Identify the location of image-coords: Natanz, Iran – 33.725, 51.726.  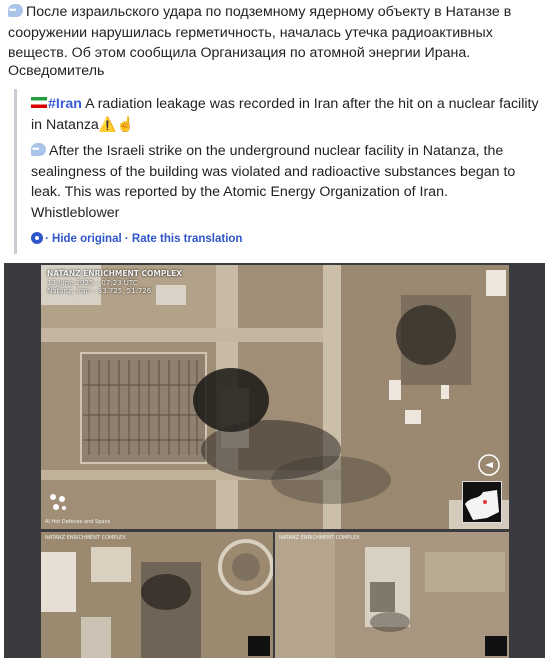
(99, 291).